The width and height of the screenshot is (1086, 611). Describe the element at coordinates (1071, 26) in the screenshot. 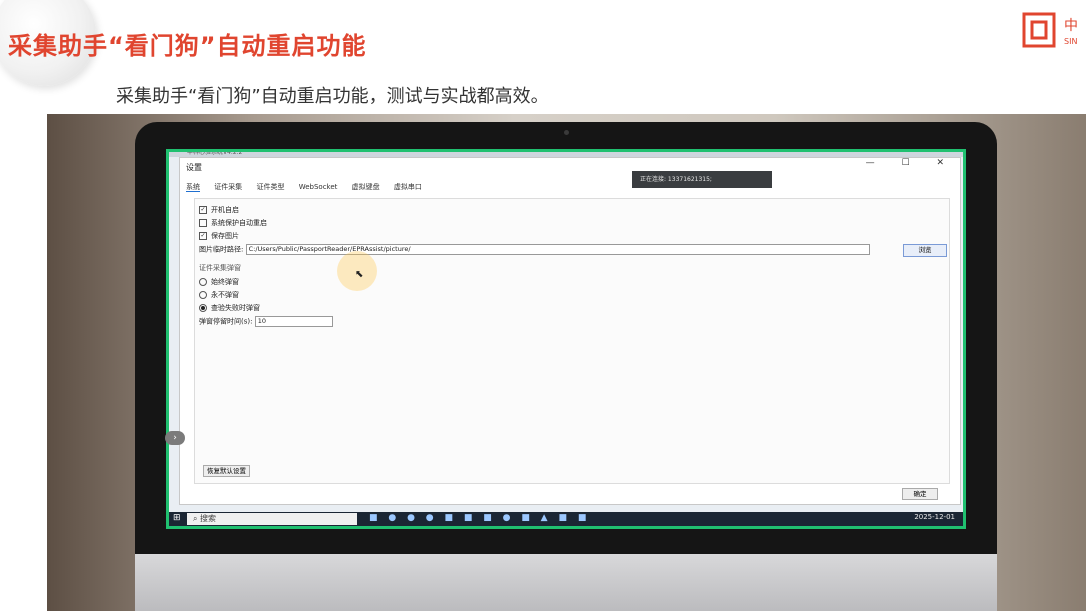

I see `logo-text-top: 中` at that location.